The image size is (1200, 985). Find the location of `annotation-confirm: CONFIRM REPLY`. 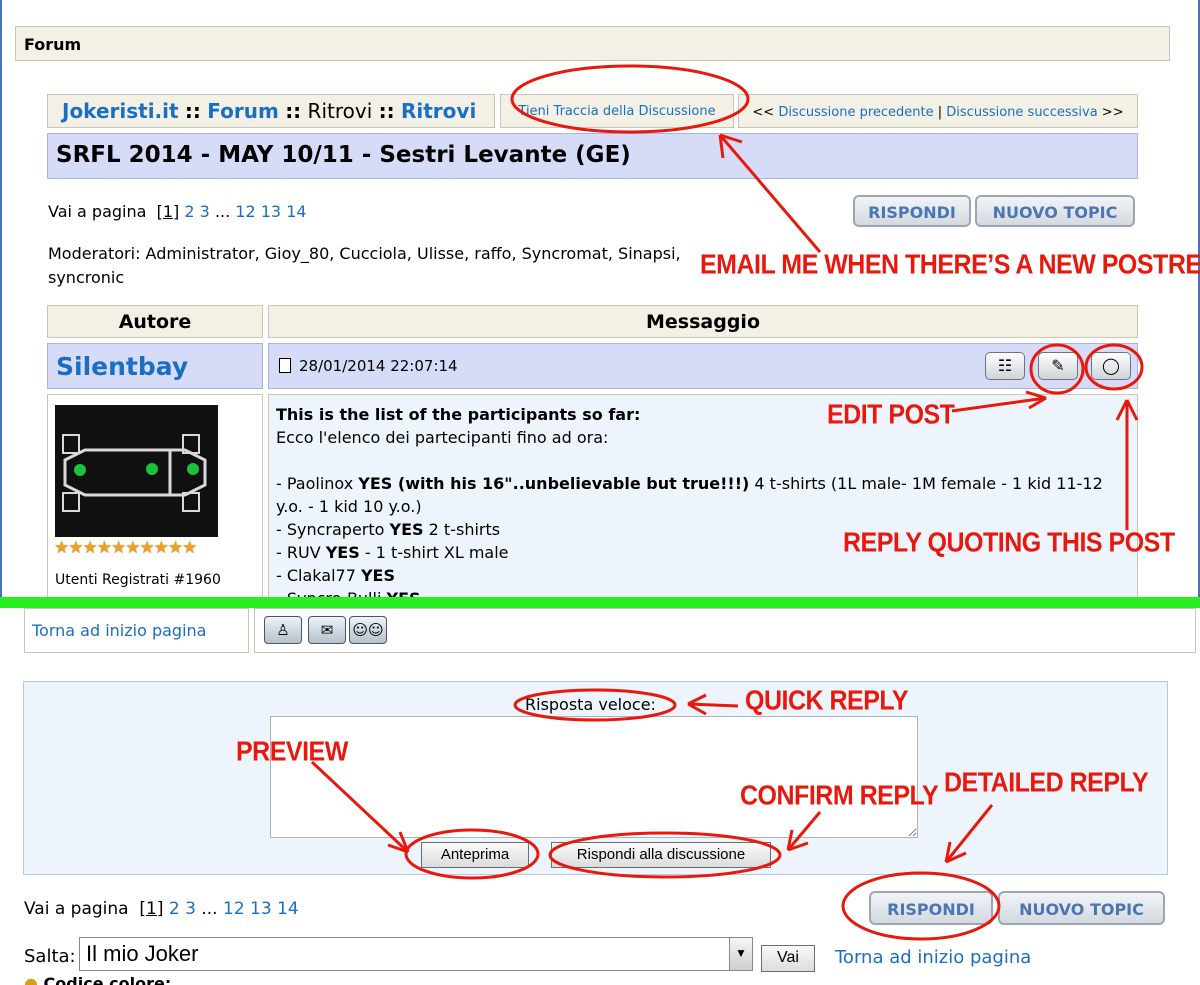

annotation-confirm: CONFIRM REPLY is located at coordinates (839, 796).